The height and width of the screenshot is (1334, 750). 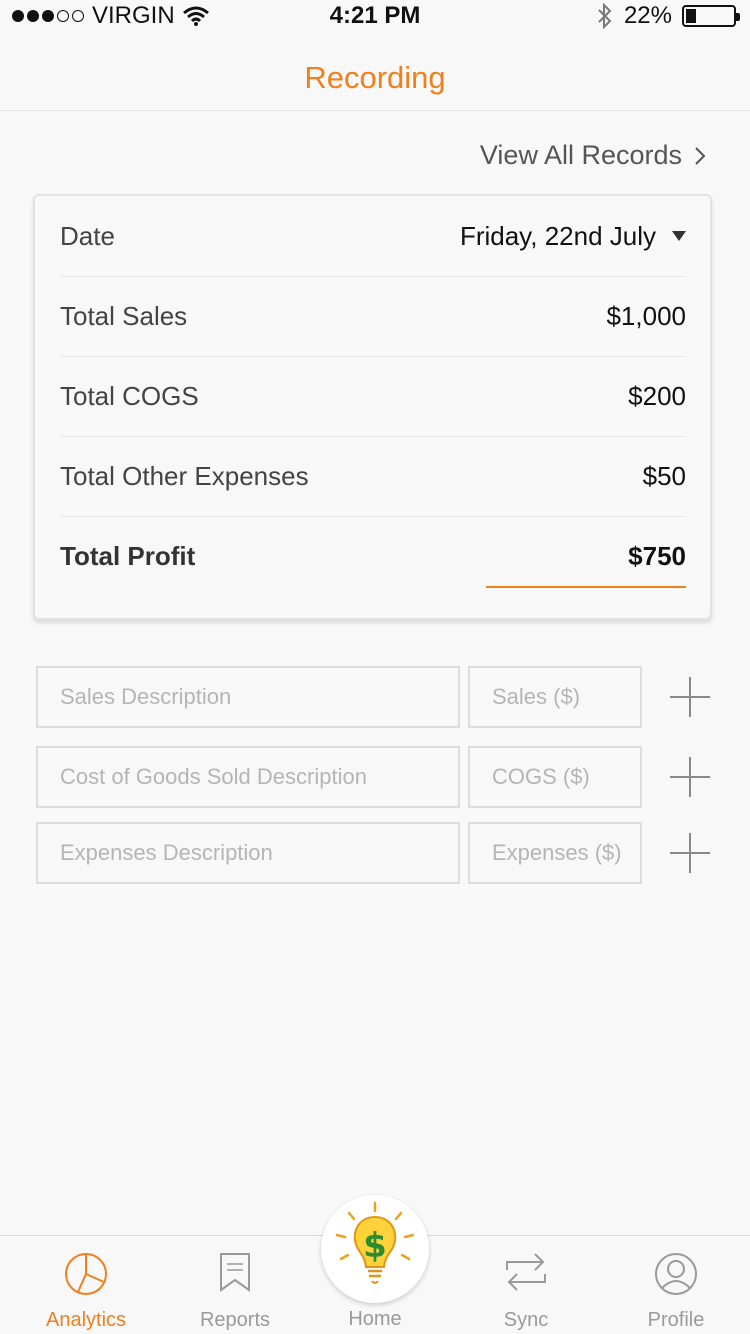 What do you see at coordinates (690, 853) in the screenshot?
I see `add-expenses-icon` at bounding box center [690, 853].